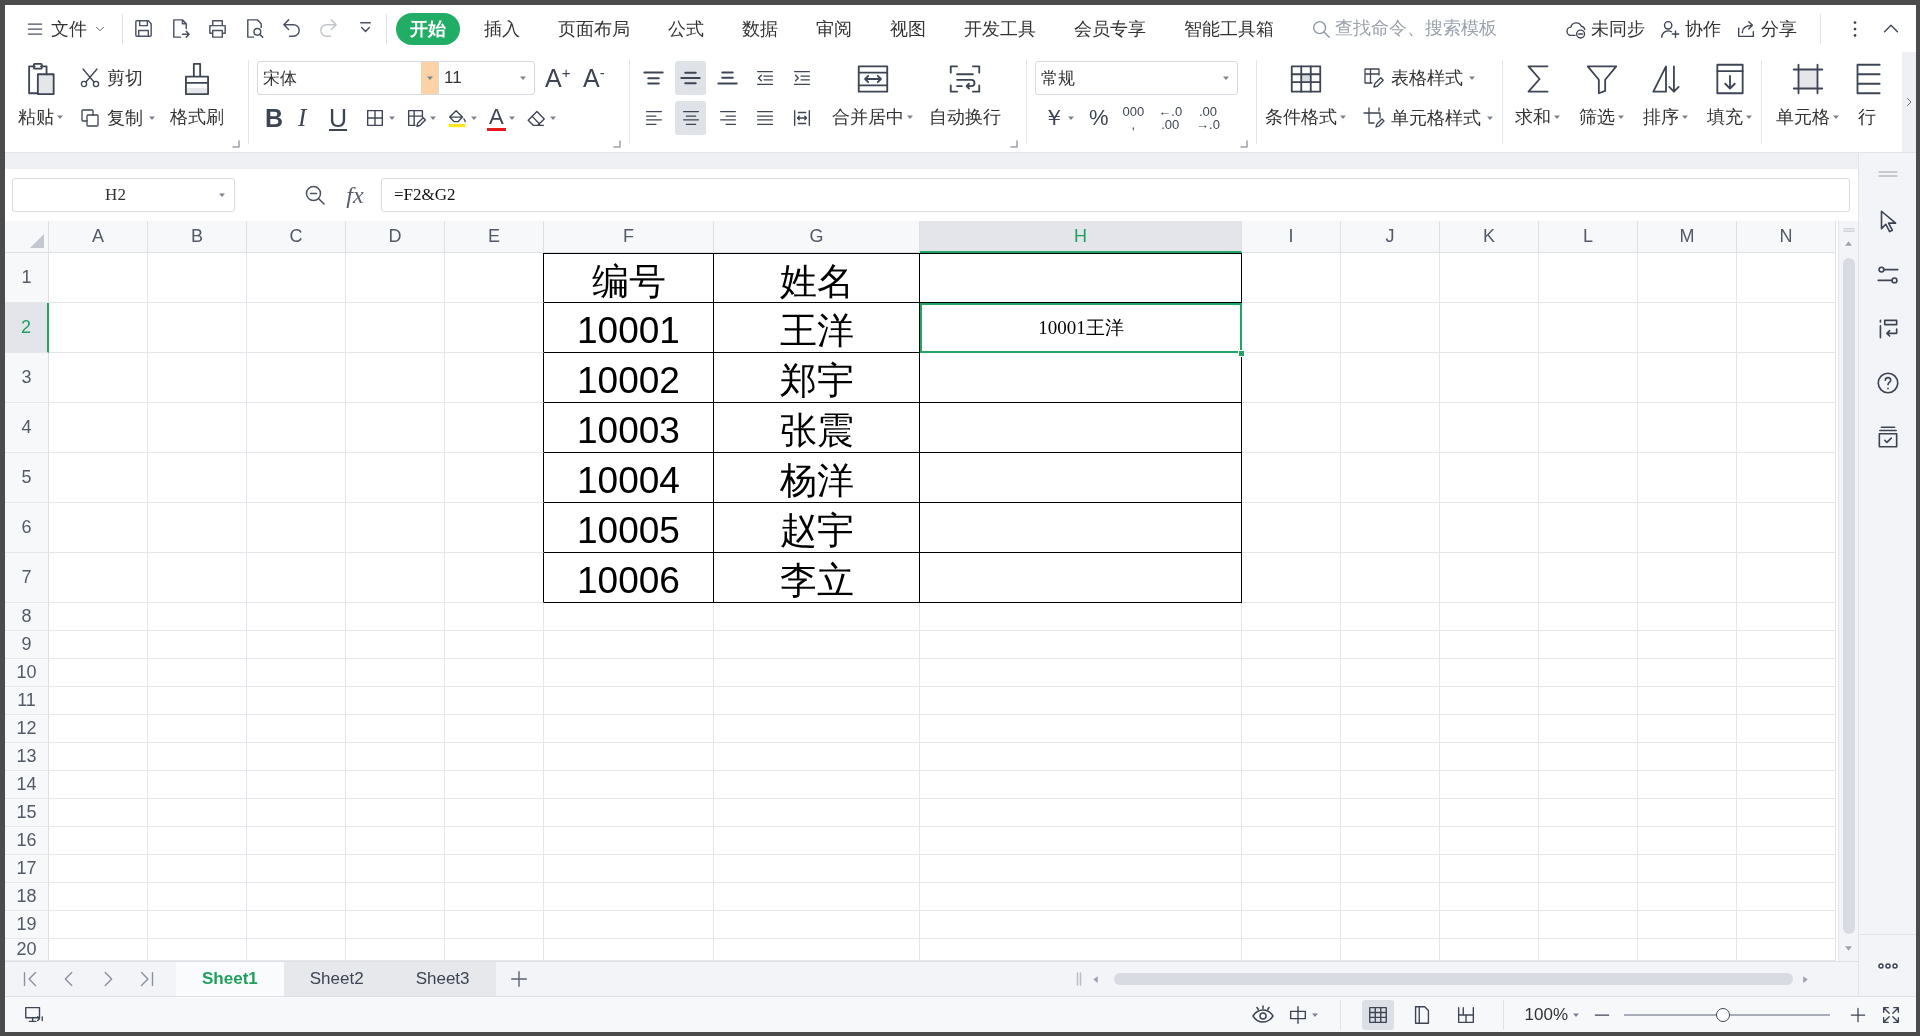  Describe the element at coordinates (1390, 237) in the screenshot. I see `column-header: J` at that location.